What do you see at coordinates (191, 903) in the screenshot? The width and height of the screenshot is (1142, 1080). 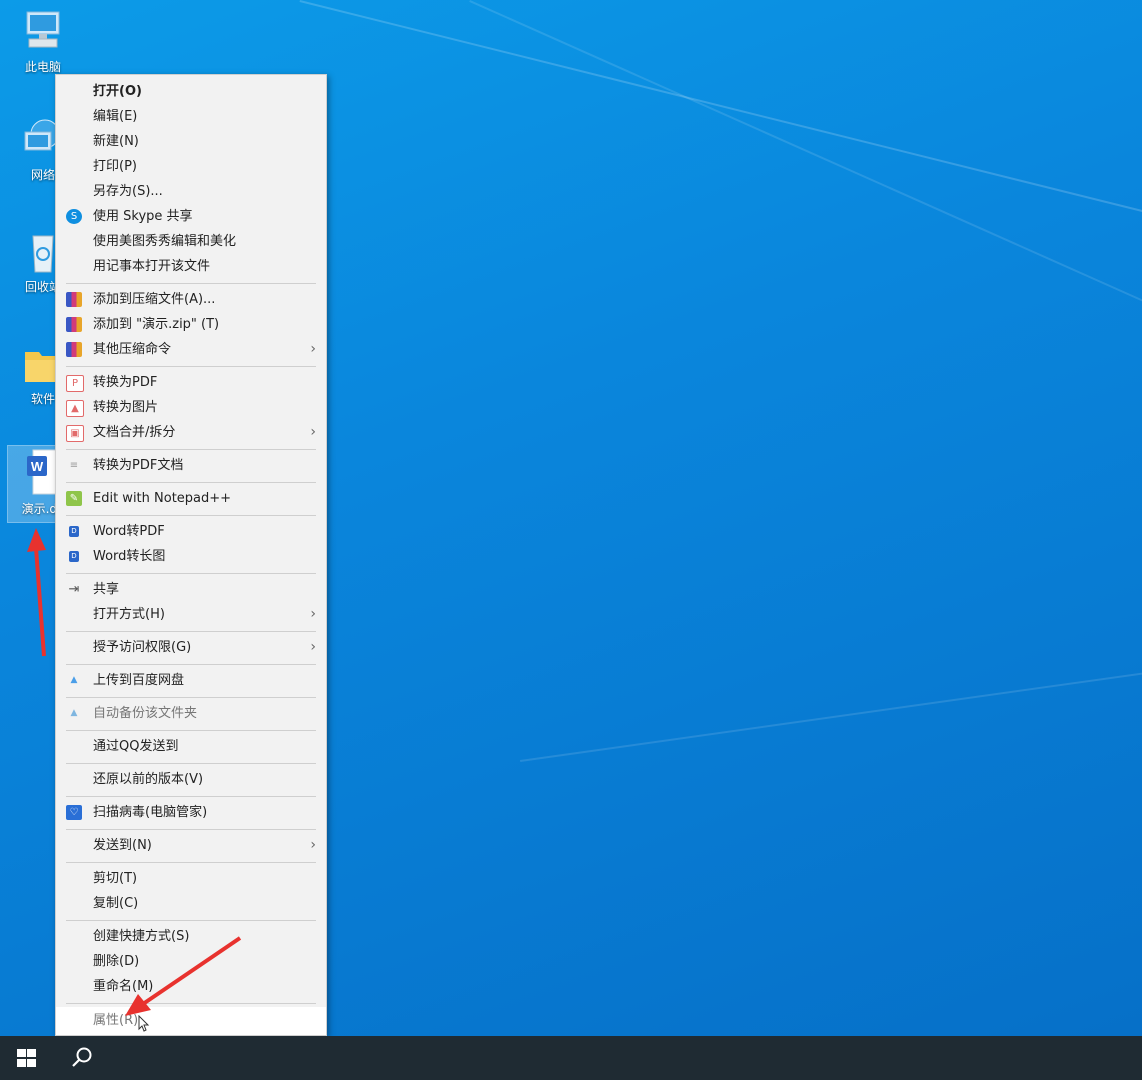 I see `menu-item-copy: 复制(C)` at bounding box center [191, 903].